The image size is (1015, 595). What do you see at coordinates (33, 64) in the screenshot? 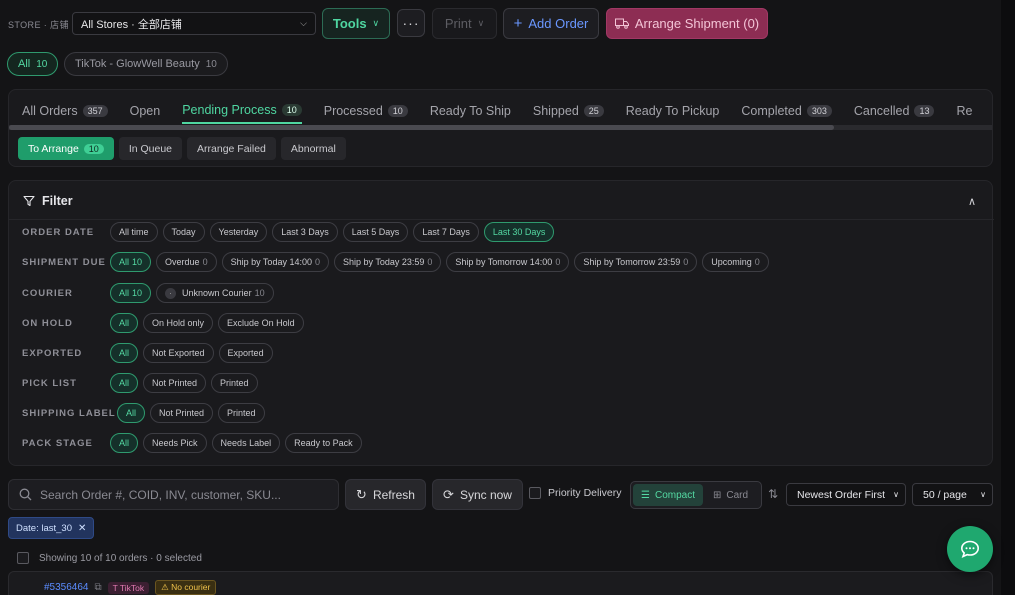
I see `store-pill-all: All 10` at bounding box center [33, 64].